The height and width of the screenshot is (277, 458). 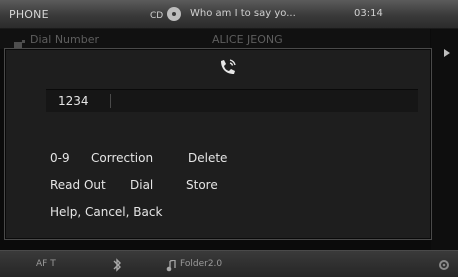 I want to click on media-folder: Folder2.0, so click(x=201, y=264).